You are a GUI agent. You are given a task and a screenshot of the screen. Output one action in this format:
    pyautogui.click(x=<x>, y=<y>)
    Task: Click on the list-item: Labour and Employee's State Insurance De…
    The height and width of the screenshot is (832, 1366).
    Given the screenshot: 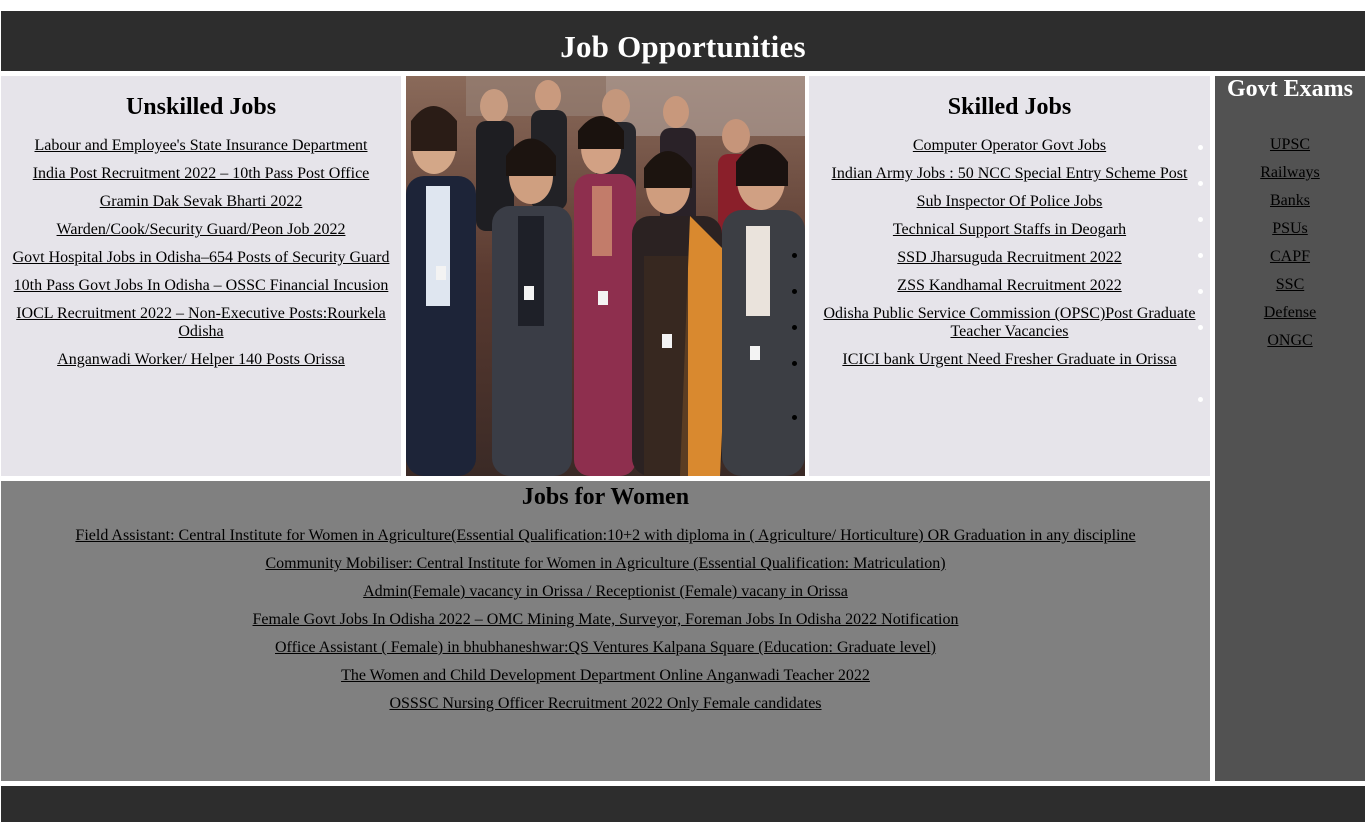 What is the action you would take?
    pyautogui.click(x=201, y=146)
    